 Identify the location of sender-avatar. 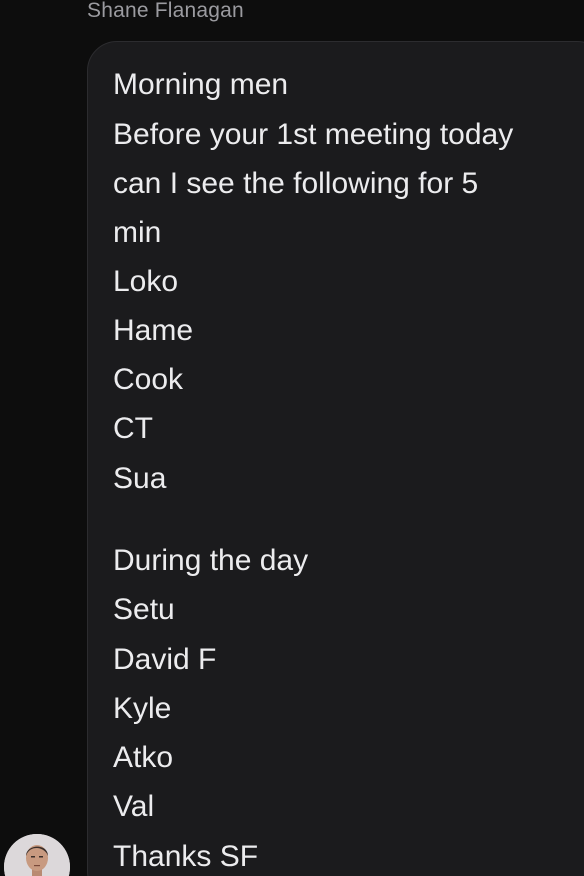
(37, 855).